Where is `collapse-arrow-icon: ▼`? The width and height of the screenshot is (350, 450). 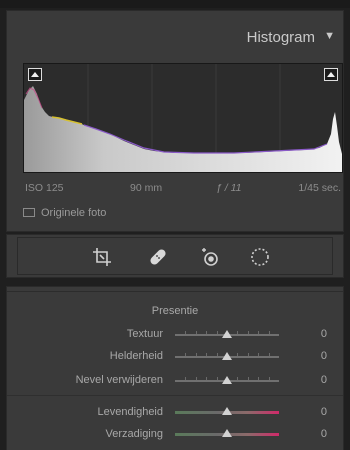
collapse-arrow-icon: ▼ is located at coordinates (329, 36).